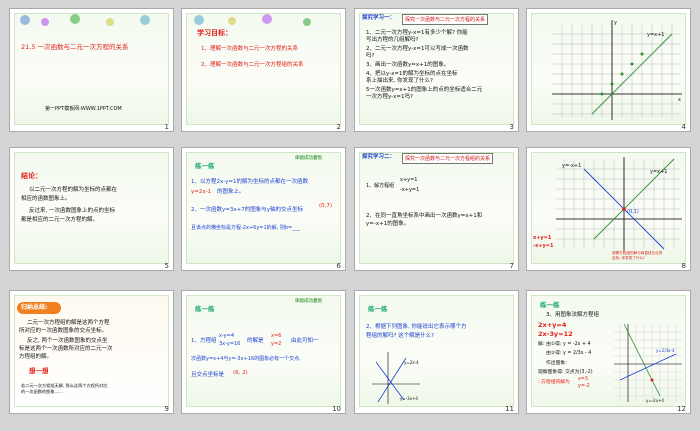 The width and height of the screenshot is (700, 431). Describe the element at coordinates (665, 350) in the screenshot. I see `line-label: y=2/3x-4` at that location.